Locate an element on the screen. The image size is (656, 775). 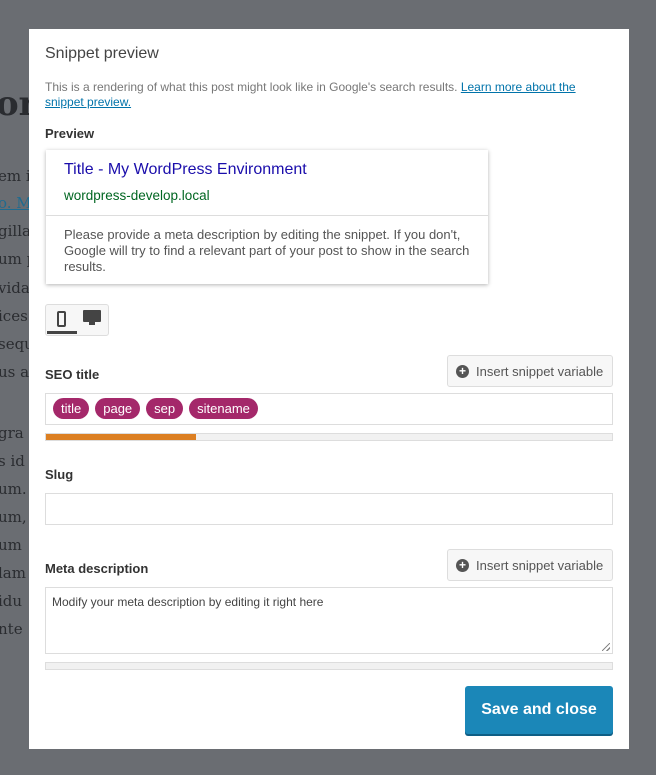
bg-text: s id is located at coordinates (12, 461).